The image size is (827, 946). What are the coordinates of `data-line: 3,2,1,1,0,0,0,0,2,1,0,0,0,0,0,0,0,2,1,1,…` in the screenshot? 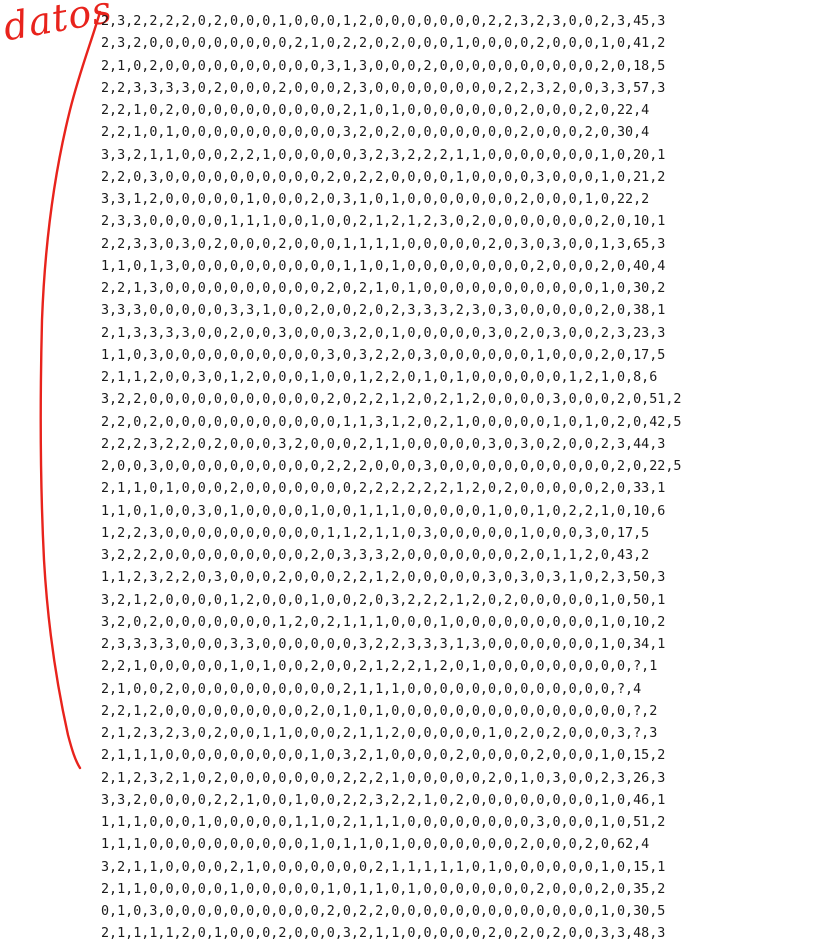 It's located at (383, 867).